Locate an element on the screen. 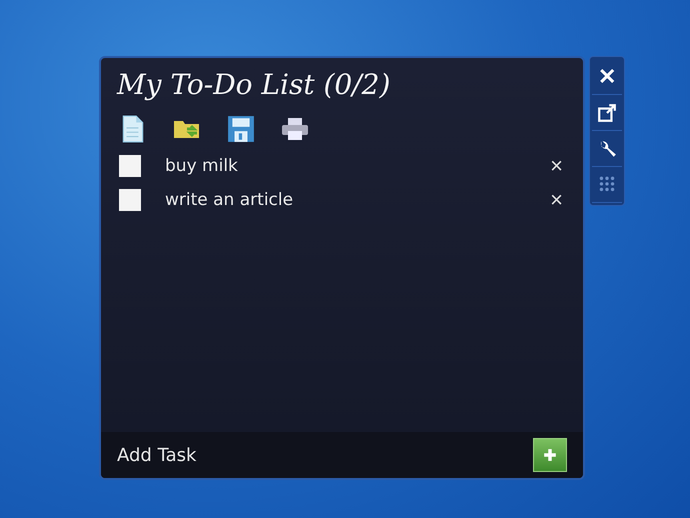  plus-icon is located at coordinates (550, 455).